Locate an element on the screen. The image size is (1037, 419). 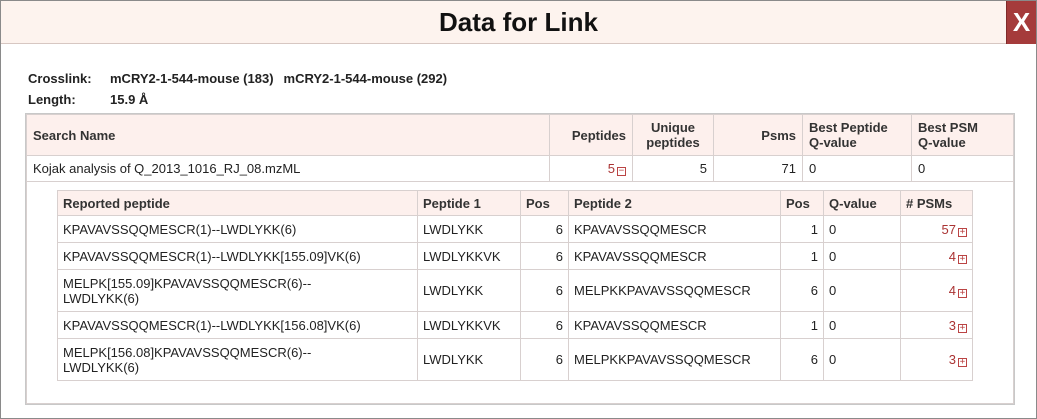
reported-peptide-cell: KPAVAVSSQQMESCR(1)--LWDLYKK[156.08]VK(6) is located at coordinates (237, 325).